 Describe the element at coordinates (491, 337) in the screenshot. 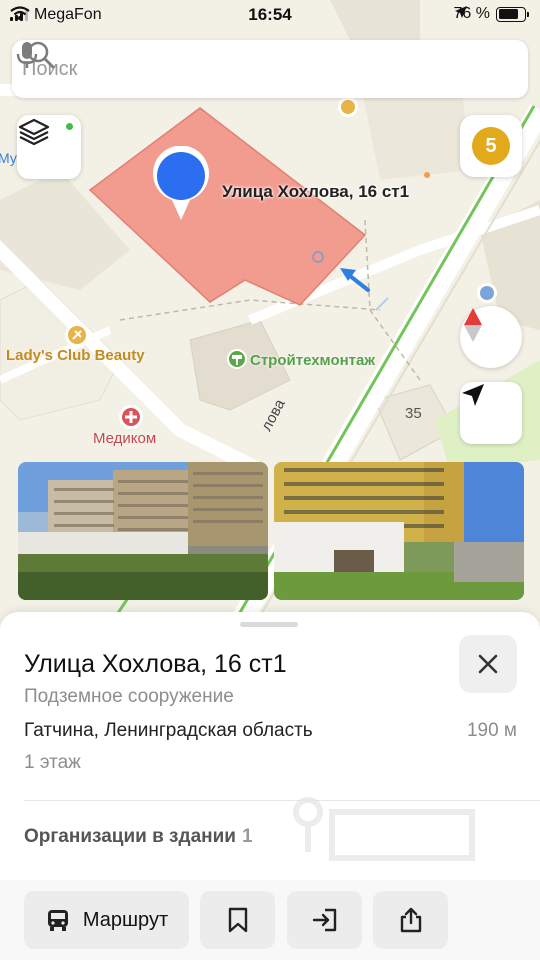

I see `compass-button` at that location.